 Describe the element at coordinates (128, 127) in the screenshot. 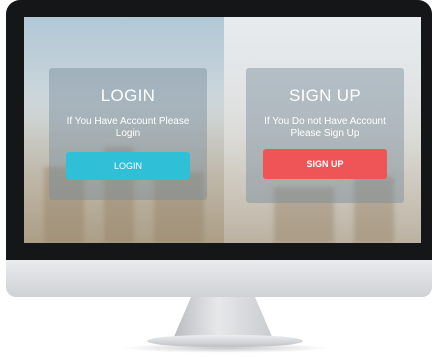

I see `login-description: If You Have Account Please Login` at that location.